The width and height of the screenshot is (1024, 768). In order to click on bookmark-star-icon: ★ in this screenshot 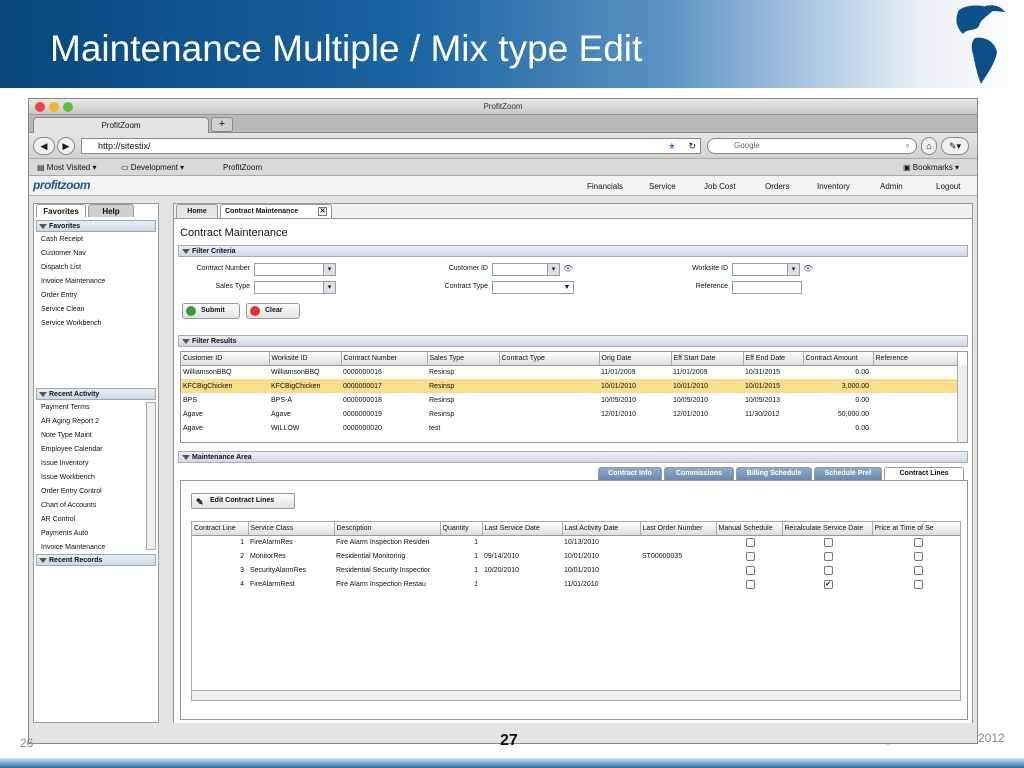, I will do `click(672, 146)`.